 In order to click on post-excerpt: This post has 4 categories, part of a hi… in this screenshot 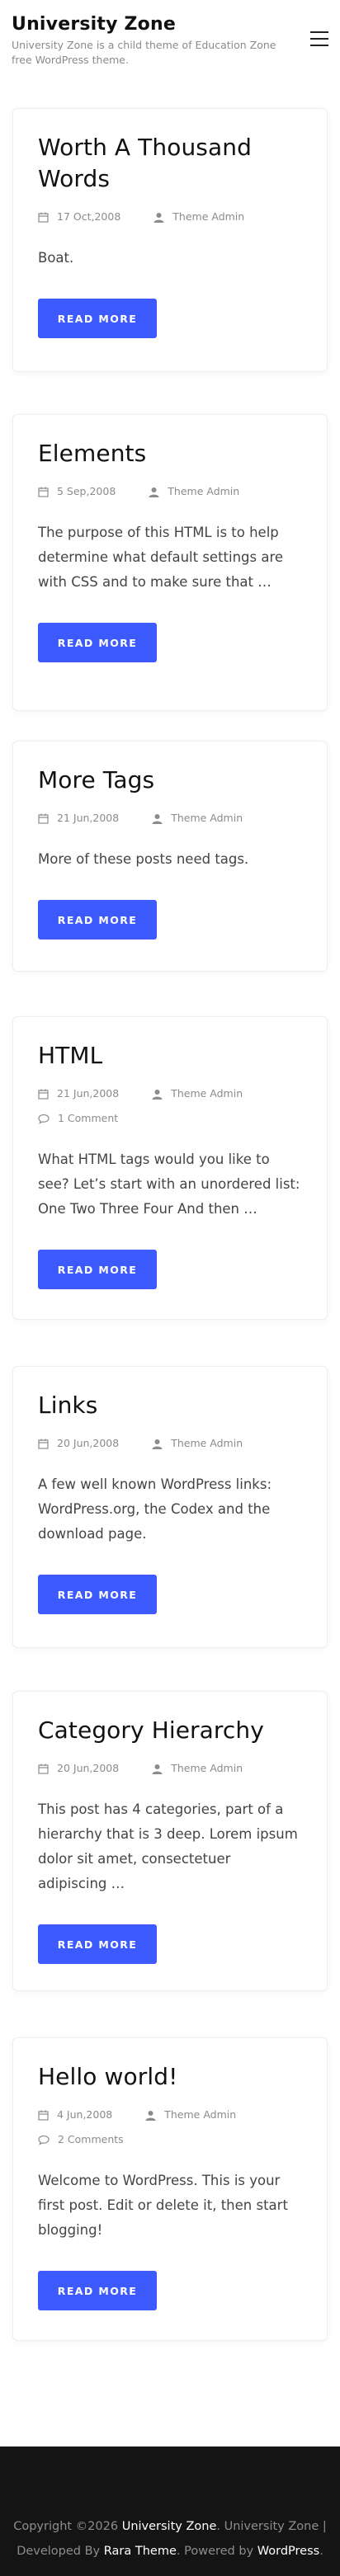, I will do `click(168, 1846)`.